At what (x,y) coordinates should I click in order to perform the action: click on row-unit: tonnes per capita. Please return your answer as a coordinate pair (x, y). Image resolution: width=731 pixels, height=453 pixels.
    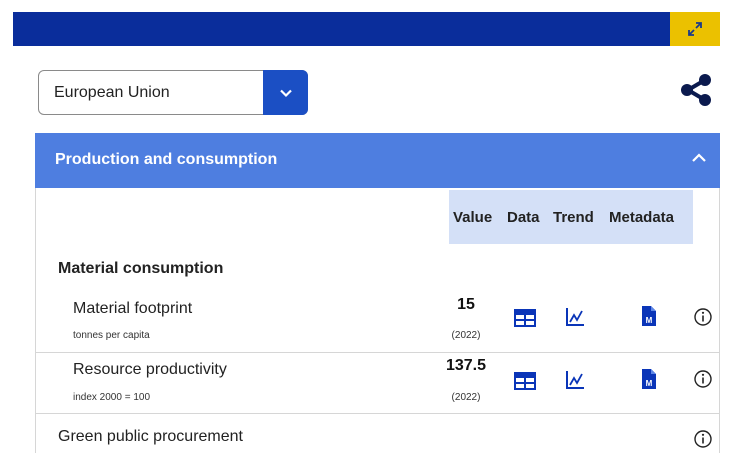
    Looking at the image, I should click on (111, 335).